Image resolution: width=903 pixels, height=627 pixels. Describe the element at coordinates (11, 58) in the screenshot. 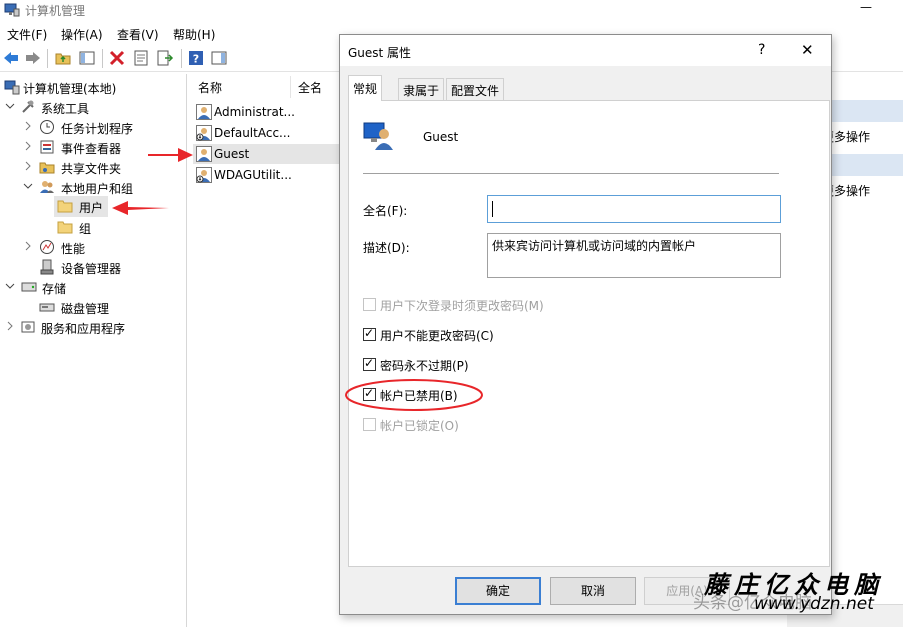

I see `back-arrow-icon` at that location.